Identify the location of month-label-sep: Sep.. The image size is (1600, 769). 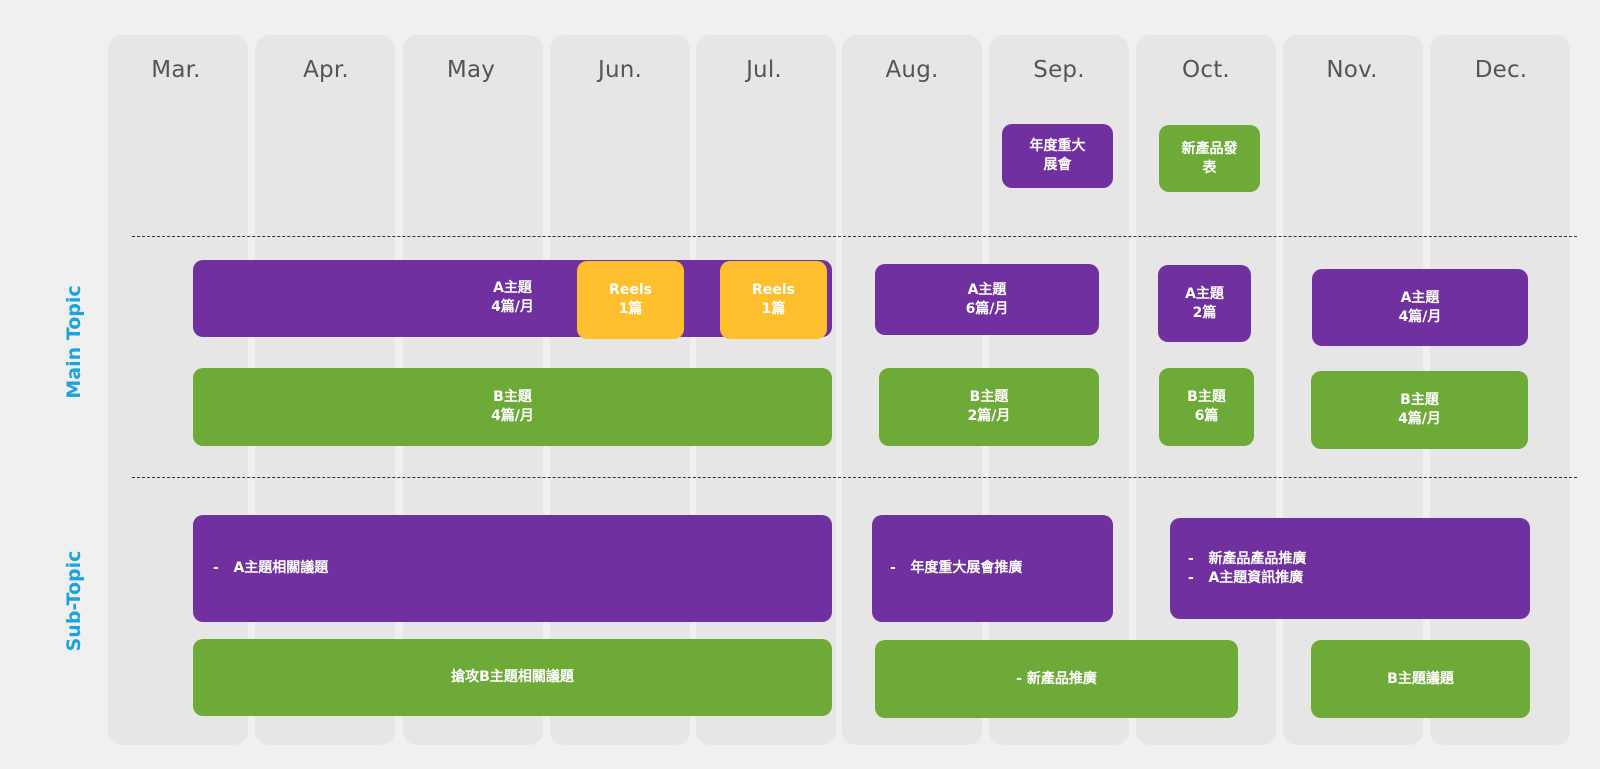
(1059, 70).